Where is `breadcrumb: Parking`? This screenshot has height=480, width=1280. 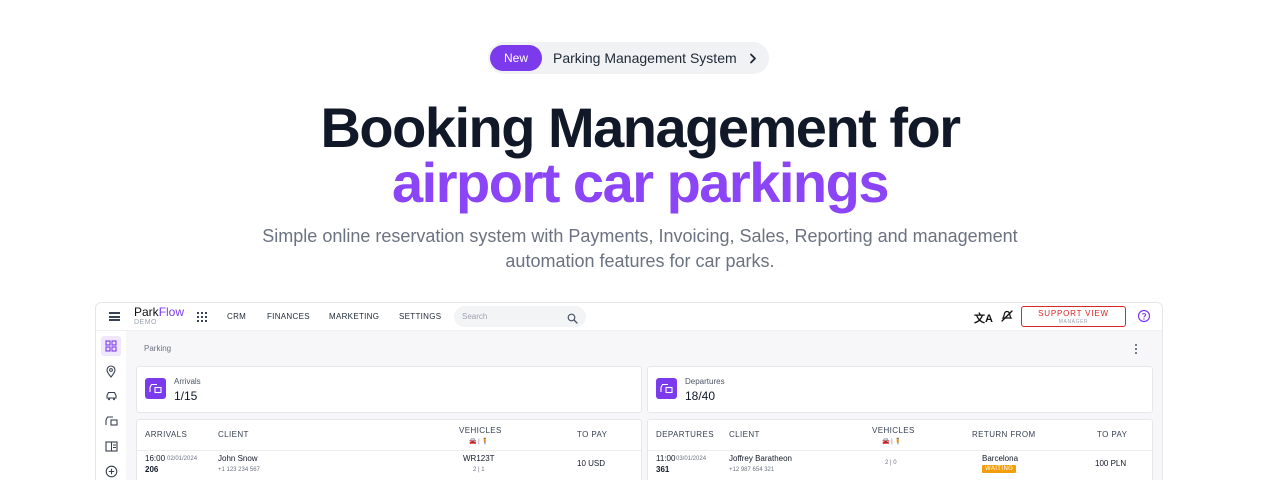 breadcrumb: Parking is located at coordinates (157, 348).